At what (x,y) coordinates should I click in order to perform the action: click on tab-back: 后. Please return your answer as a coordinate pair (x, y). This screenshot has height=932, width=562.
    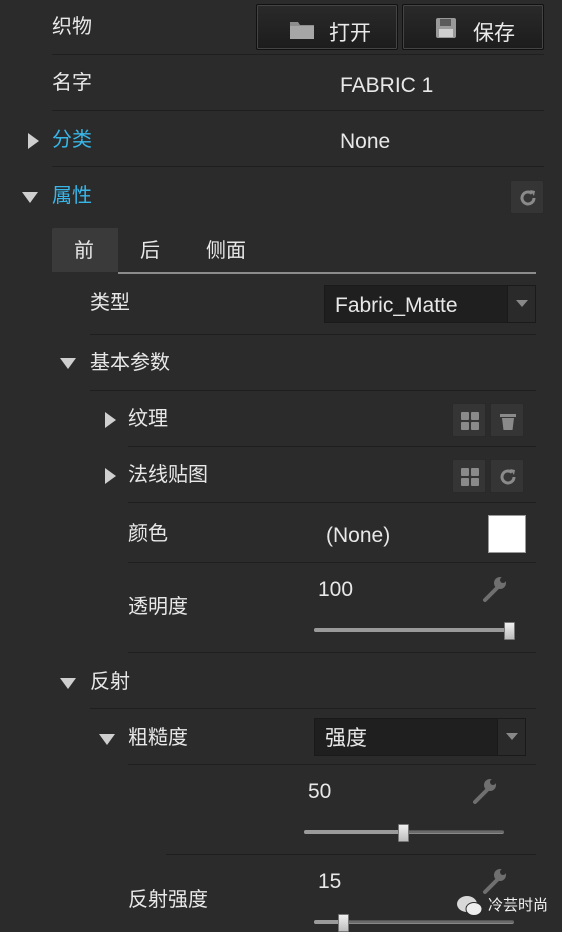
    Looking at the image, I should click on (151, 250).